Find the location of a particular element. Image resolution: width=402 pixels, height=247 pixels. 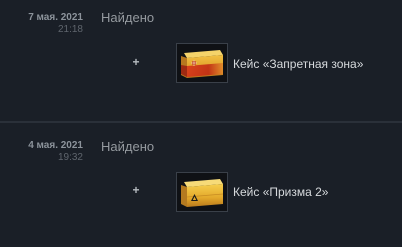

item-name-link: Кейс «Призма 2» is located at coordinates (280, 192).